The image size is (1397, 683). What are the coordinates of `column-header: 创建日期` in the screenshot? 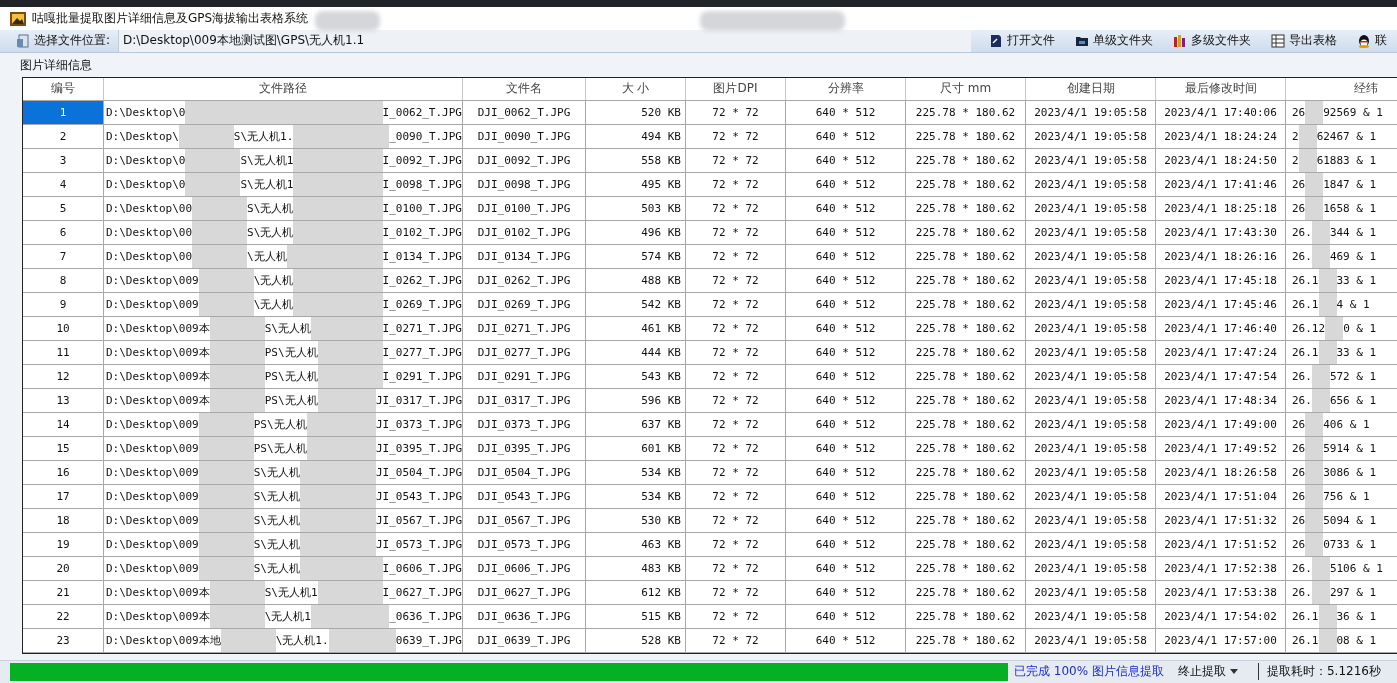 It's located at (1091, 88).